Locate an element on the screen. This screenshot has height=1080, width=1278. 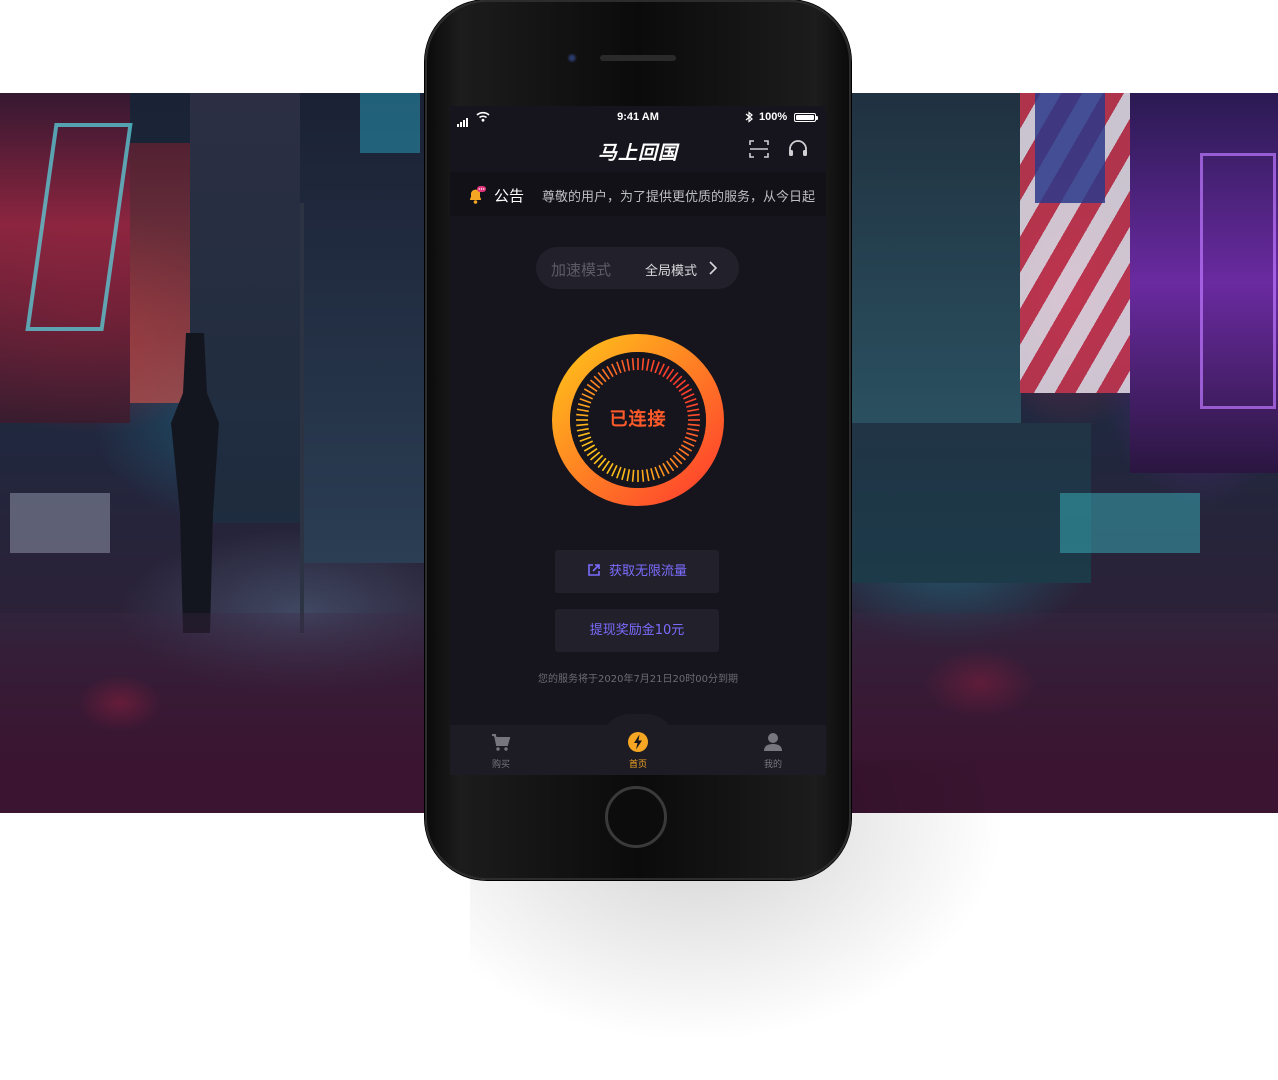
get-unlimited-traffic-button: 获取无限流量 is located at coordinates (637, 571).